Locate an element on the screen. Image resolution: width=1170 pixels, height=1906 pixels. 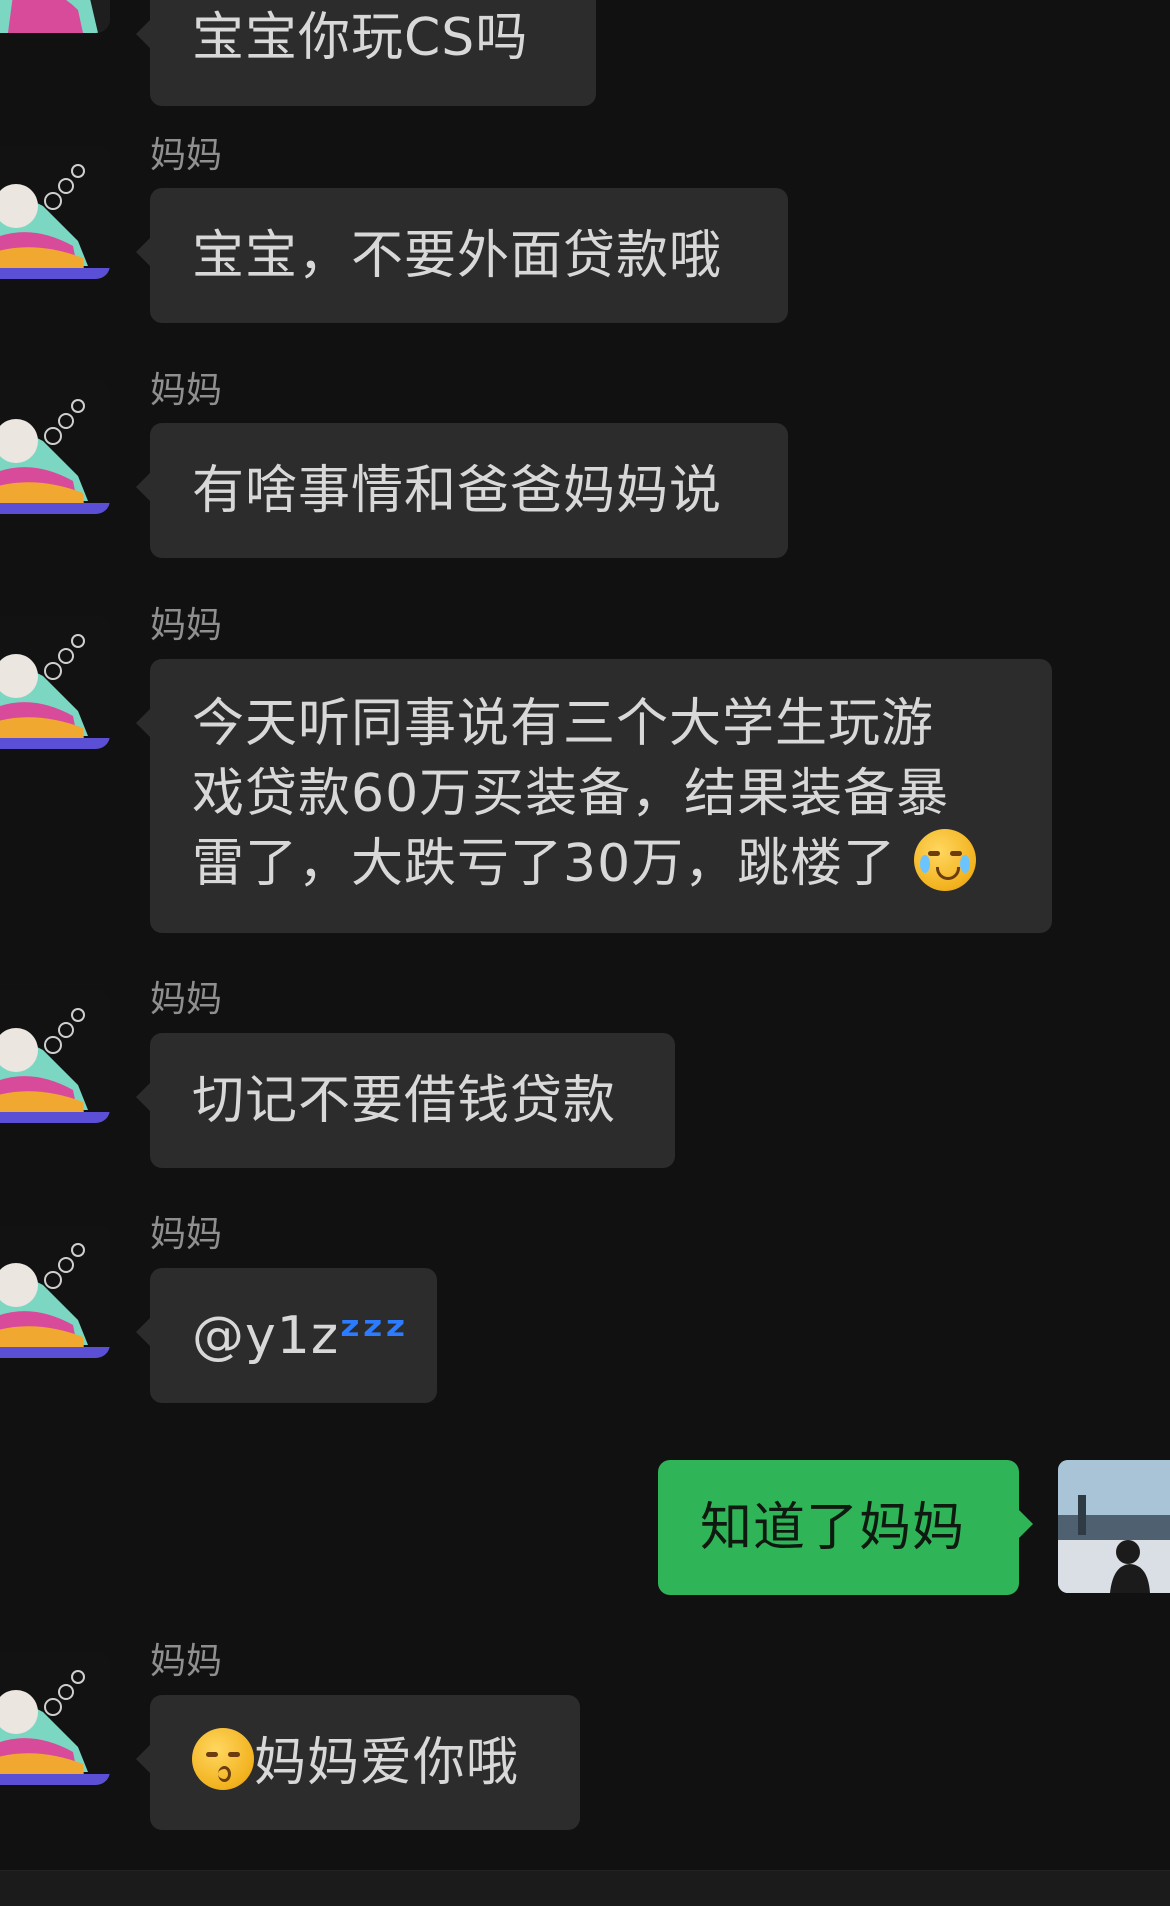
message-text: 切记不要借钱贷款 is located at coordinates (404, 1101).